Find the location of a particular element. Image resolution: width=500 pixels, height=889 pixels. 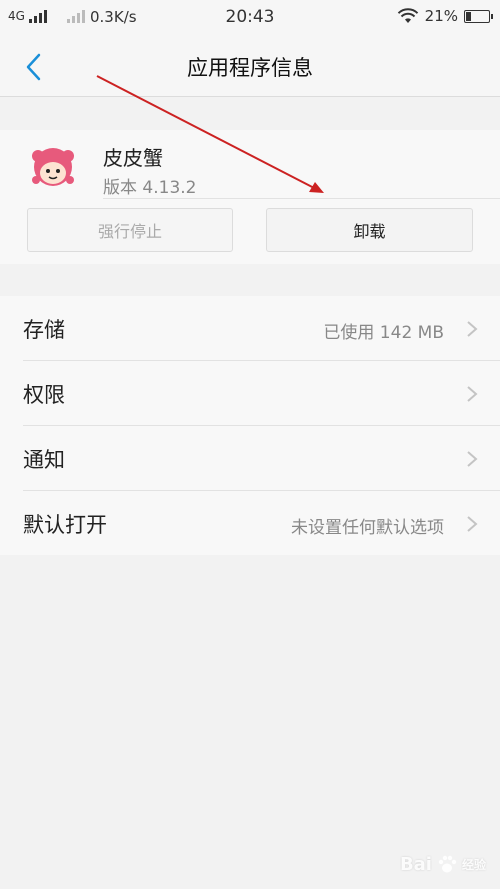

force-stop-button: 强行停止 is located at coordinates (130, 230).